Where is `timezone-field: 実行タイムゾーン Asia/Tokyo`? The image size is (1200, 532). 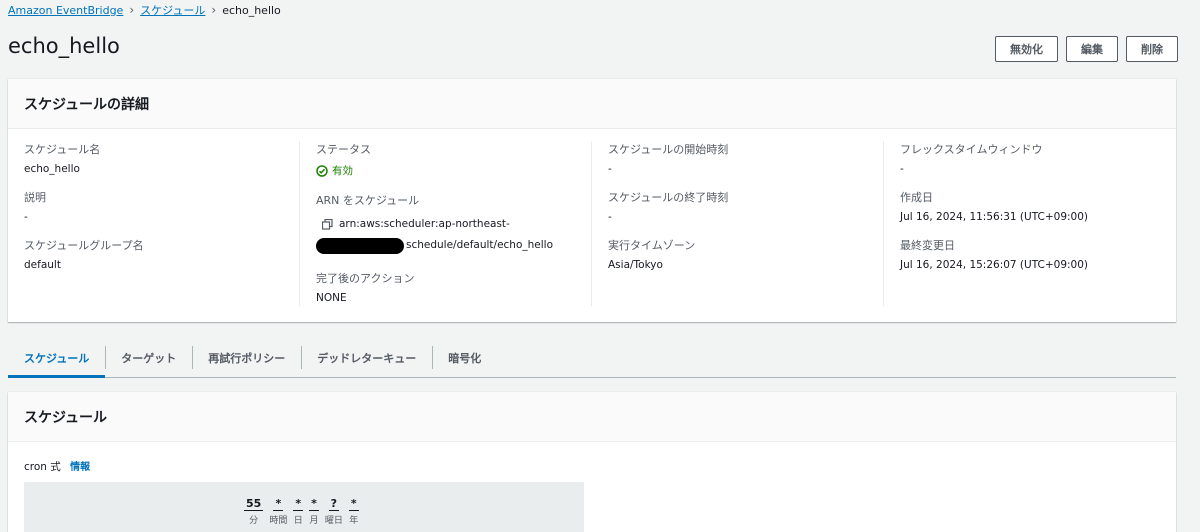
timezone-field: 実行タイムゾーン Asia/Tokyo is located at coordinates (737, 254).